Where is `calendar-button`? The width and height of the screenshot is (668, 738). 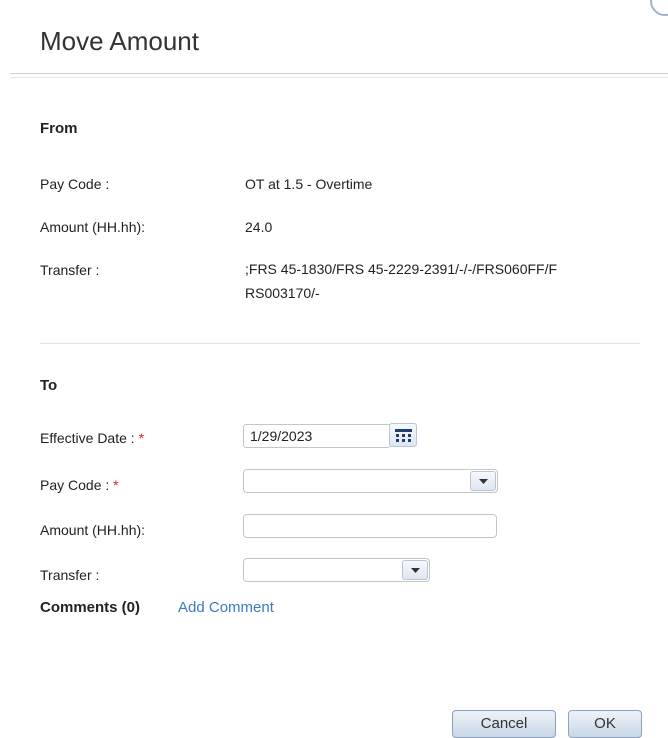 calendar-button is located at coordinates (403, 435).